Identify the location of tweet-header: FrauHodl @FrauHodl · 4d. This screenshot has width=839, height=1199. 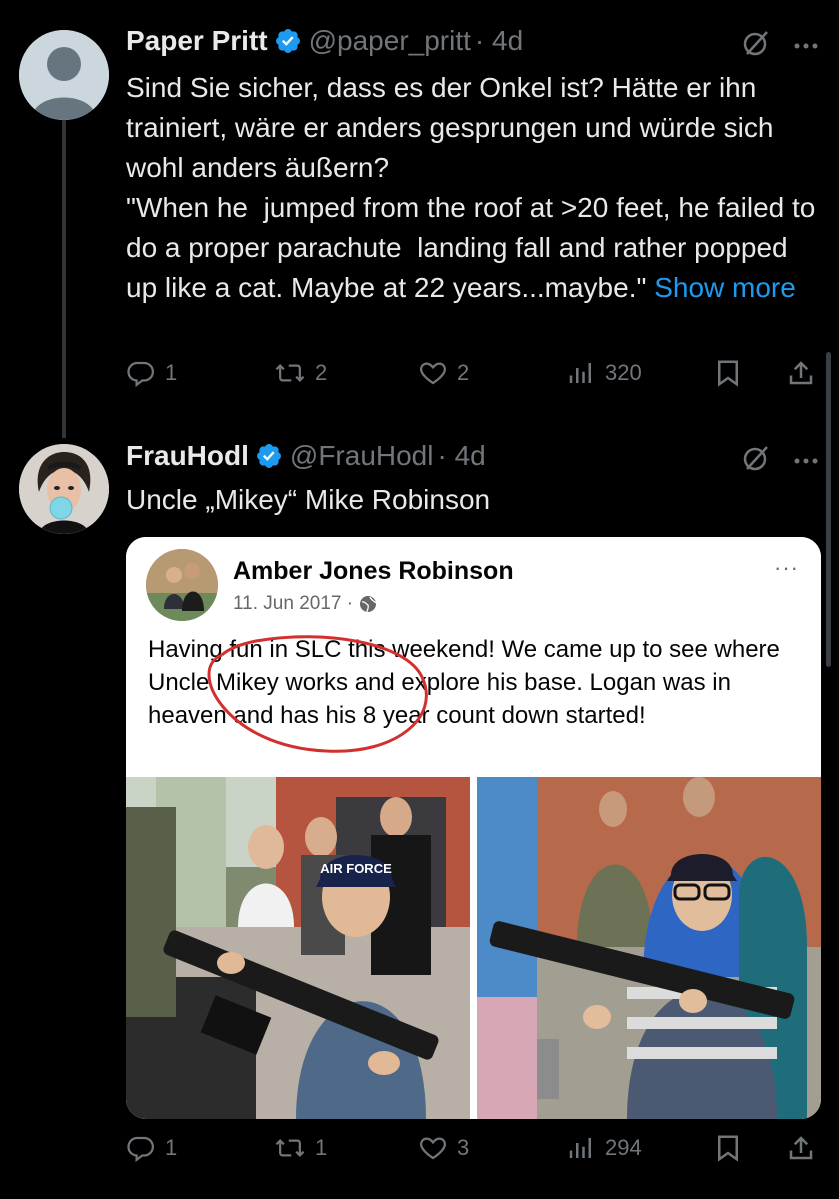
(306, 456).